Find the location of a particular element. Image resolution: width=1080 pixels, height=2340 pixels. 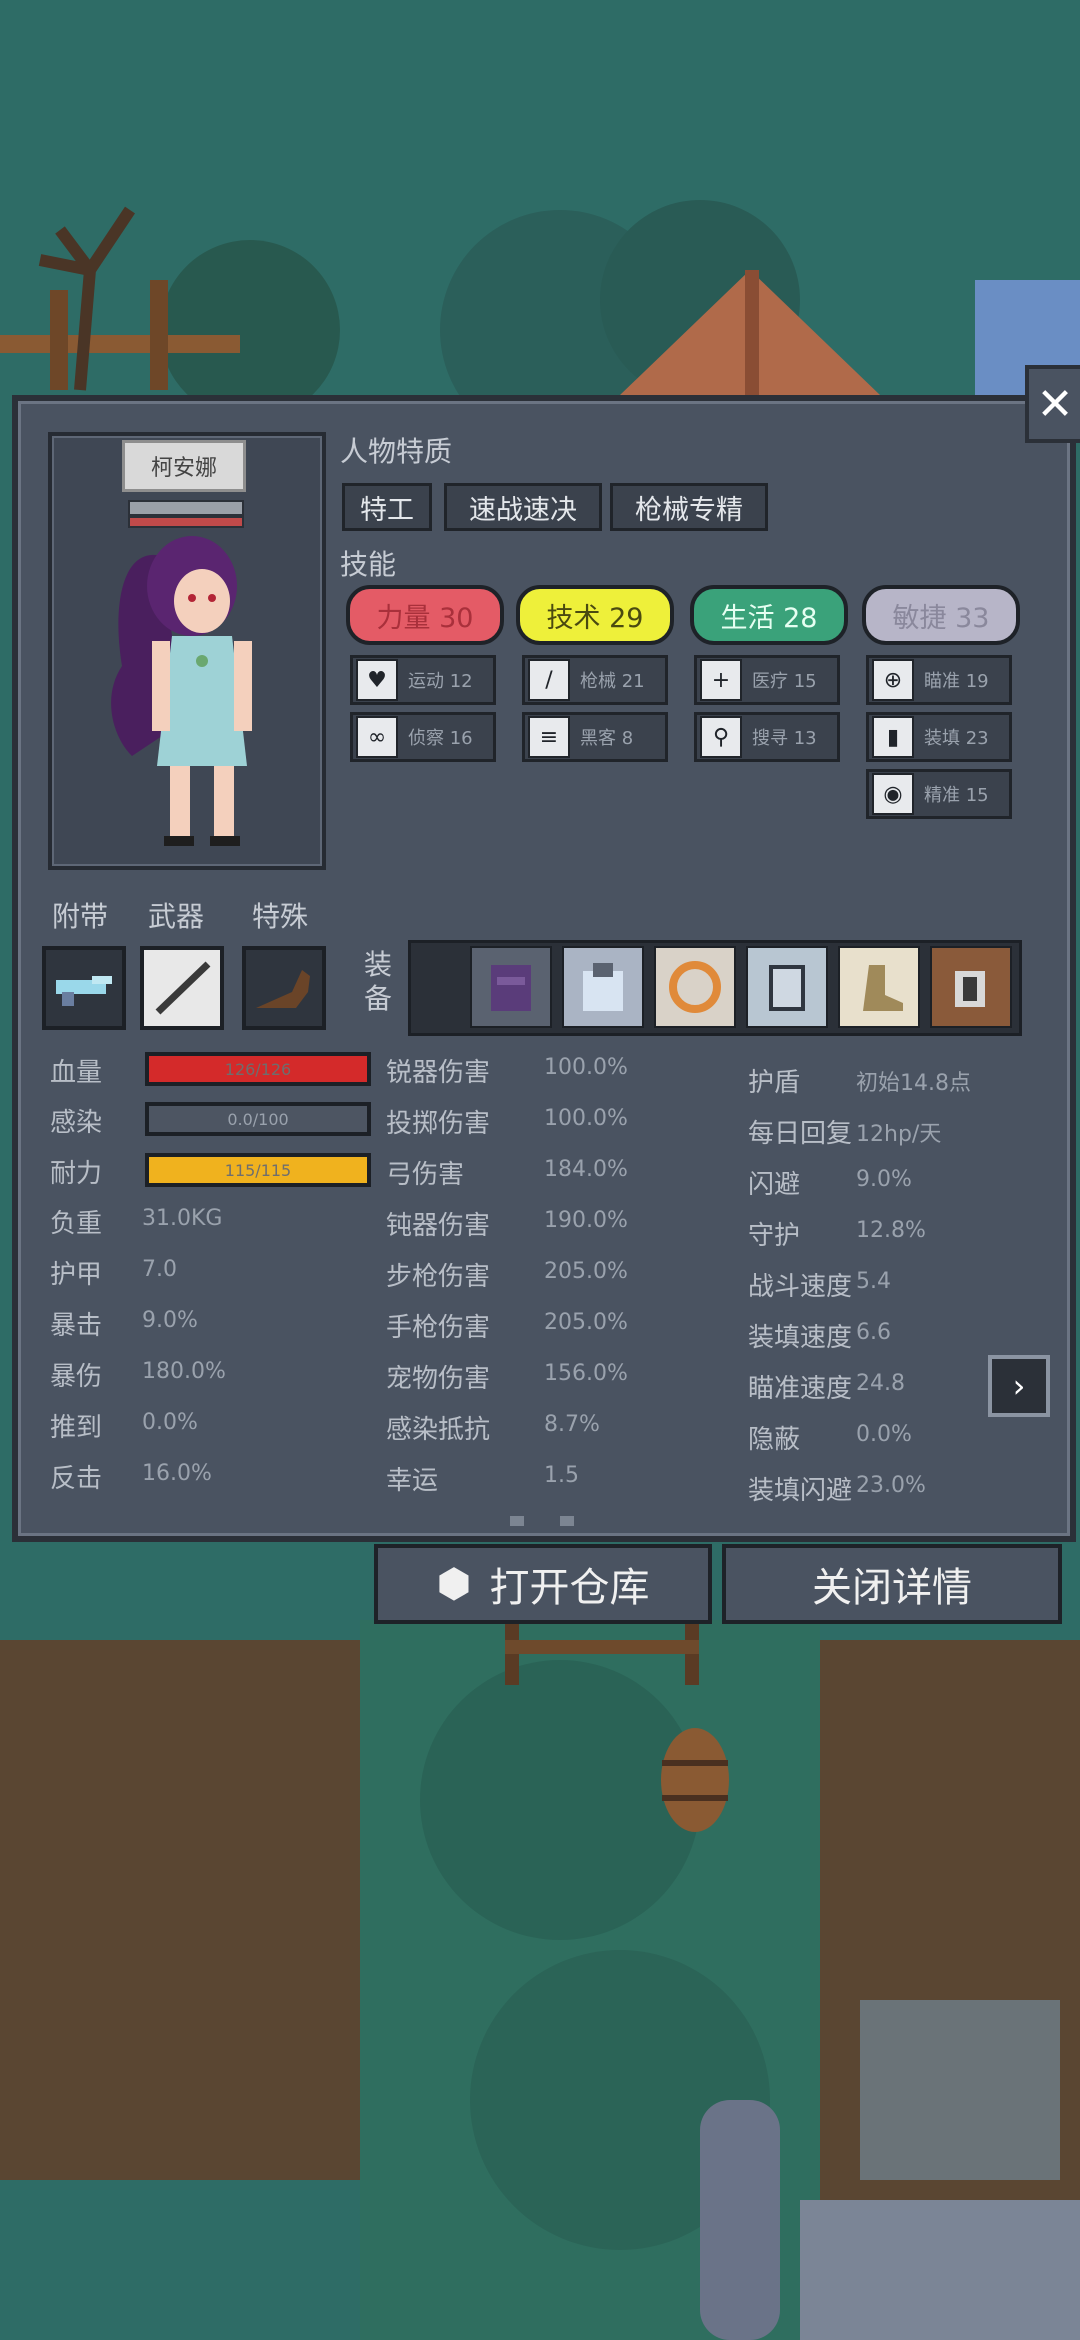

stat-value: 156.0% is located at coordinates (586, 1373).